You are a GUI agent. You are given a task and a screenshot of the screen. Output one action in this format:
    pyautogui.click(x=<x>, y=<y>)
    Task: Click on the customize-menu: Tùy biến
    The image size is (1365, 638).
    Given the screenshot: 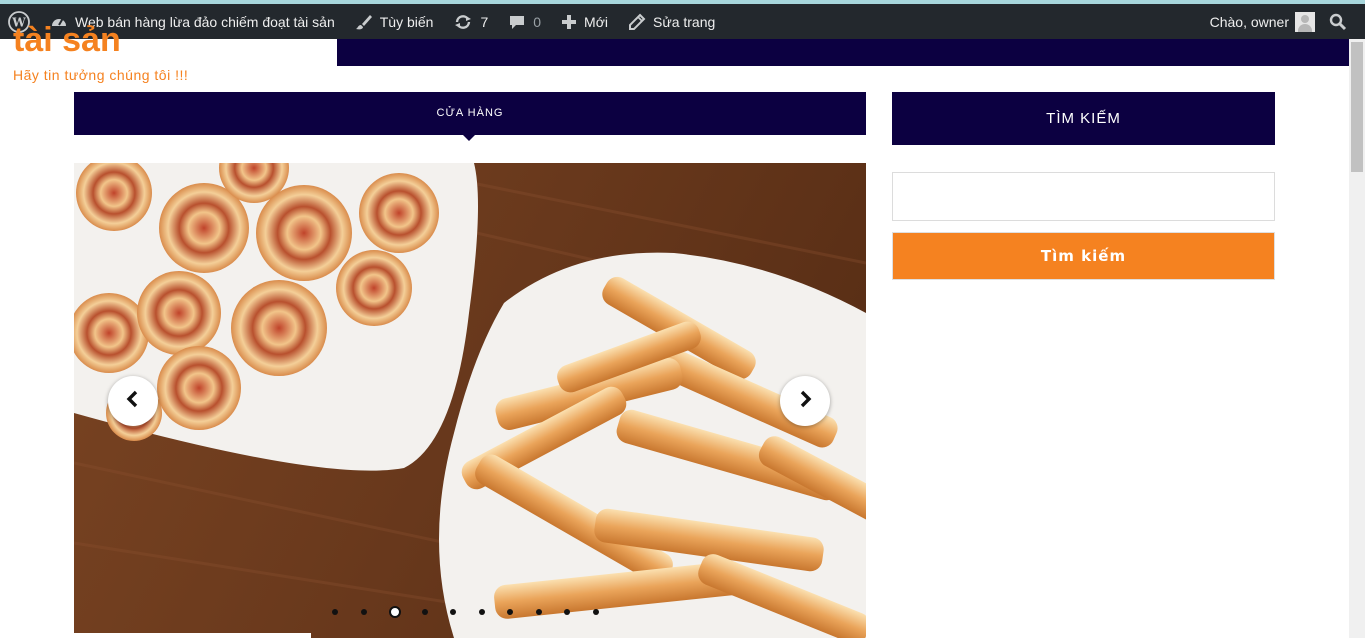 What is the action you would take?
    pyautogui.click(x=394, y=21)
    